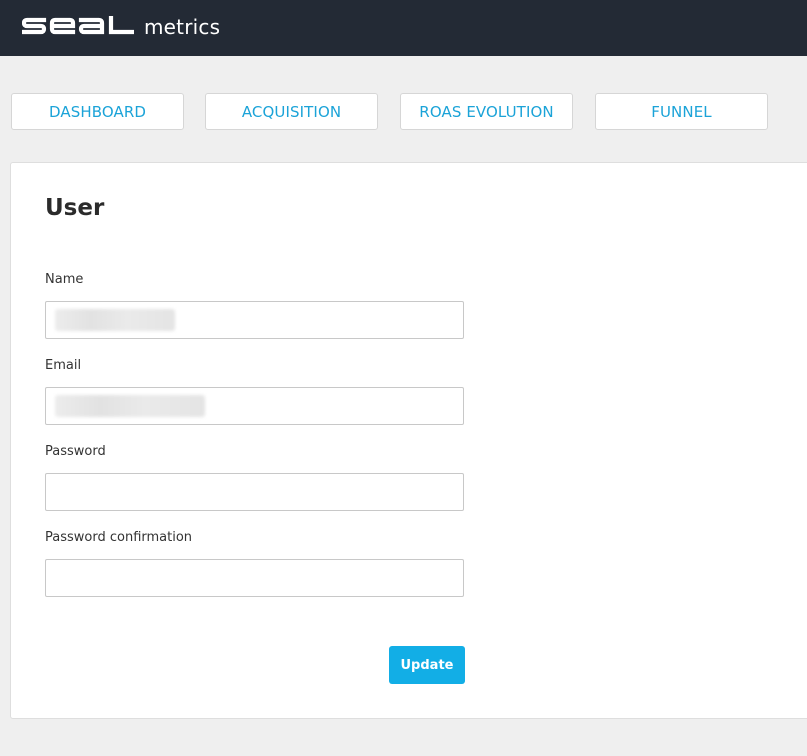 The image size is (807, 756). Describe the element at coordinates (486, 111) in the screenshot. I see `tab-roas-evolution: ROAS EVOLUTION` at that location.